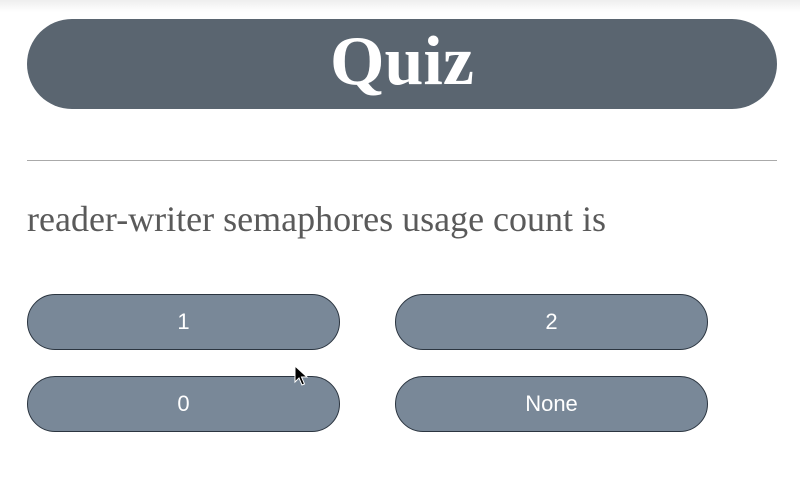 This screenshot has width=800, height=492. Describe the element at coordinates (301, 375) in the screenshot. I see `mouse-pointer-icon` at that location.